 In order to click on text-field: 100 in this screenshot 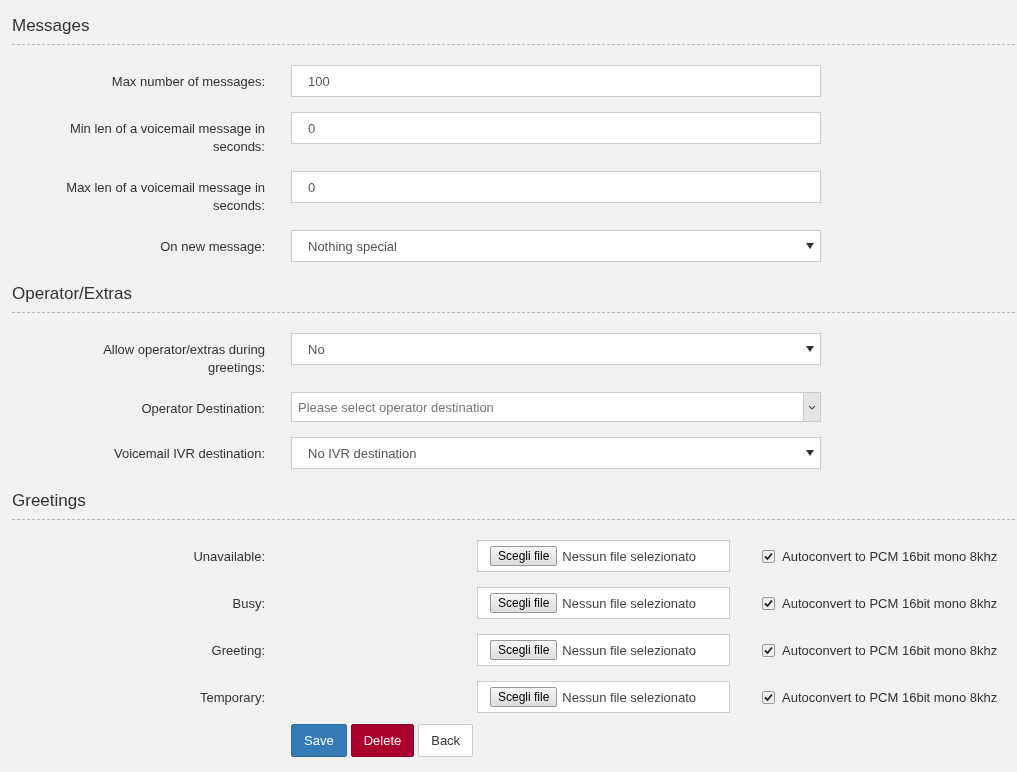, I will do `click(556, 81)`.